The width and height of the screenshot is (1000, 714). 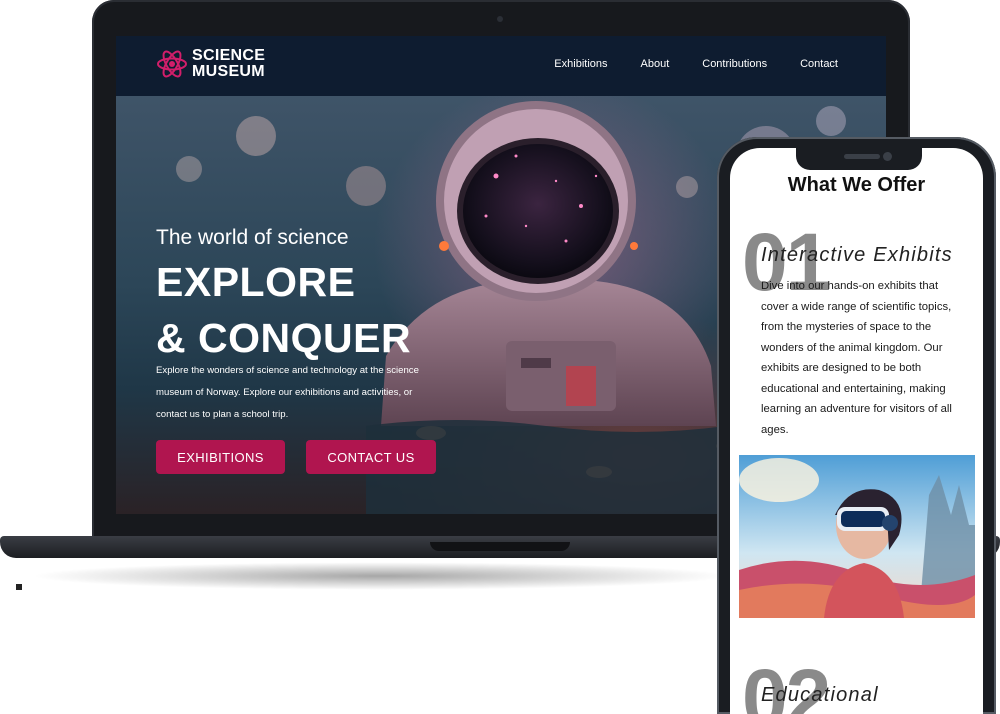 I want to click on item-heading-interactive-exhibits: Interactive Exhibits, so click(x=857, y=255).